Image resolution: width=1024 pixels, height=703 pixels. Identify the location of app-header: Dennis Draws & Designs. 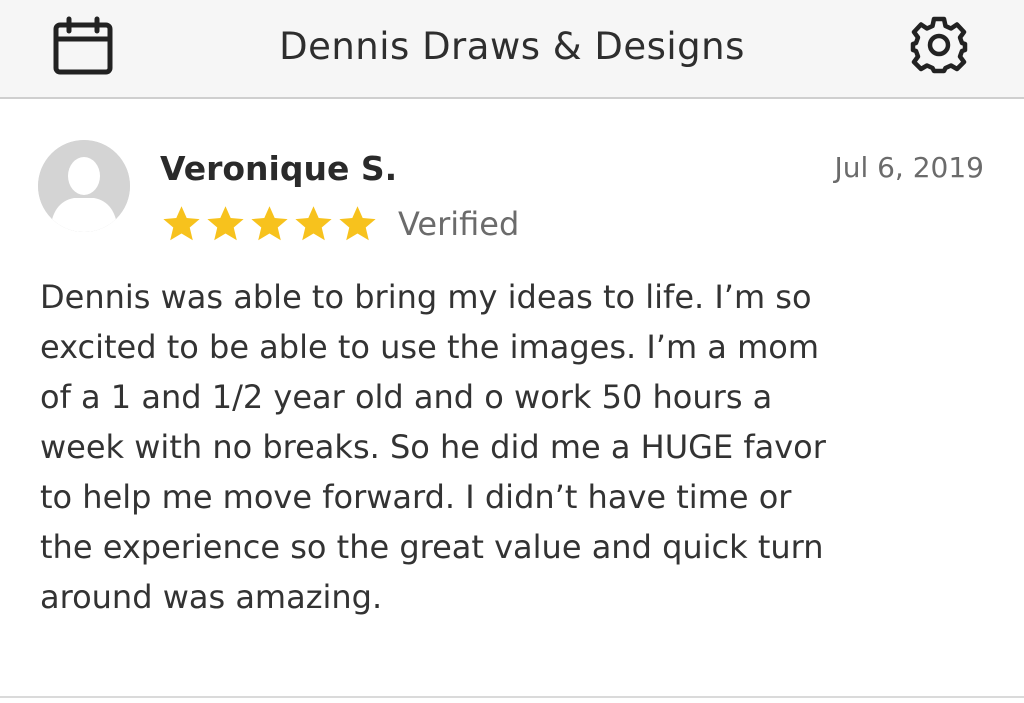
(512, 49).